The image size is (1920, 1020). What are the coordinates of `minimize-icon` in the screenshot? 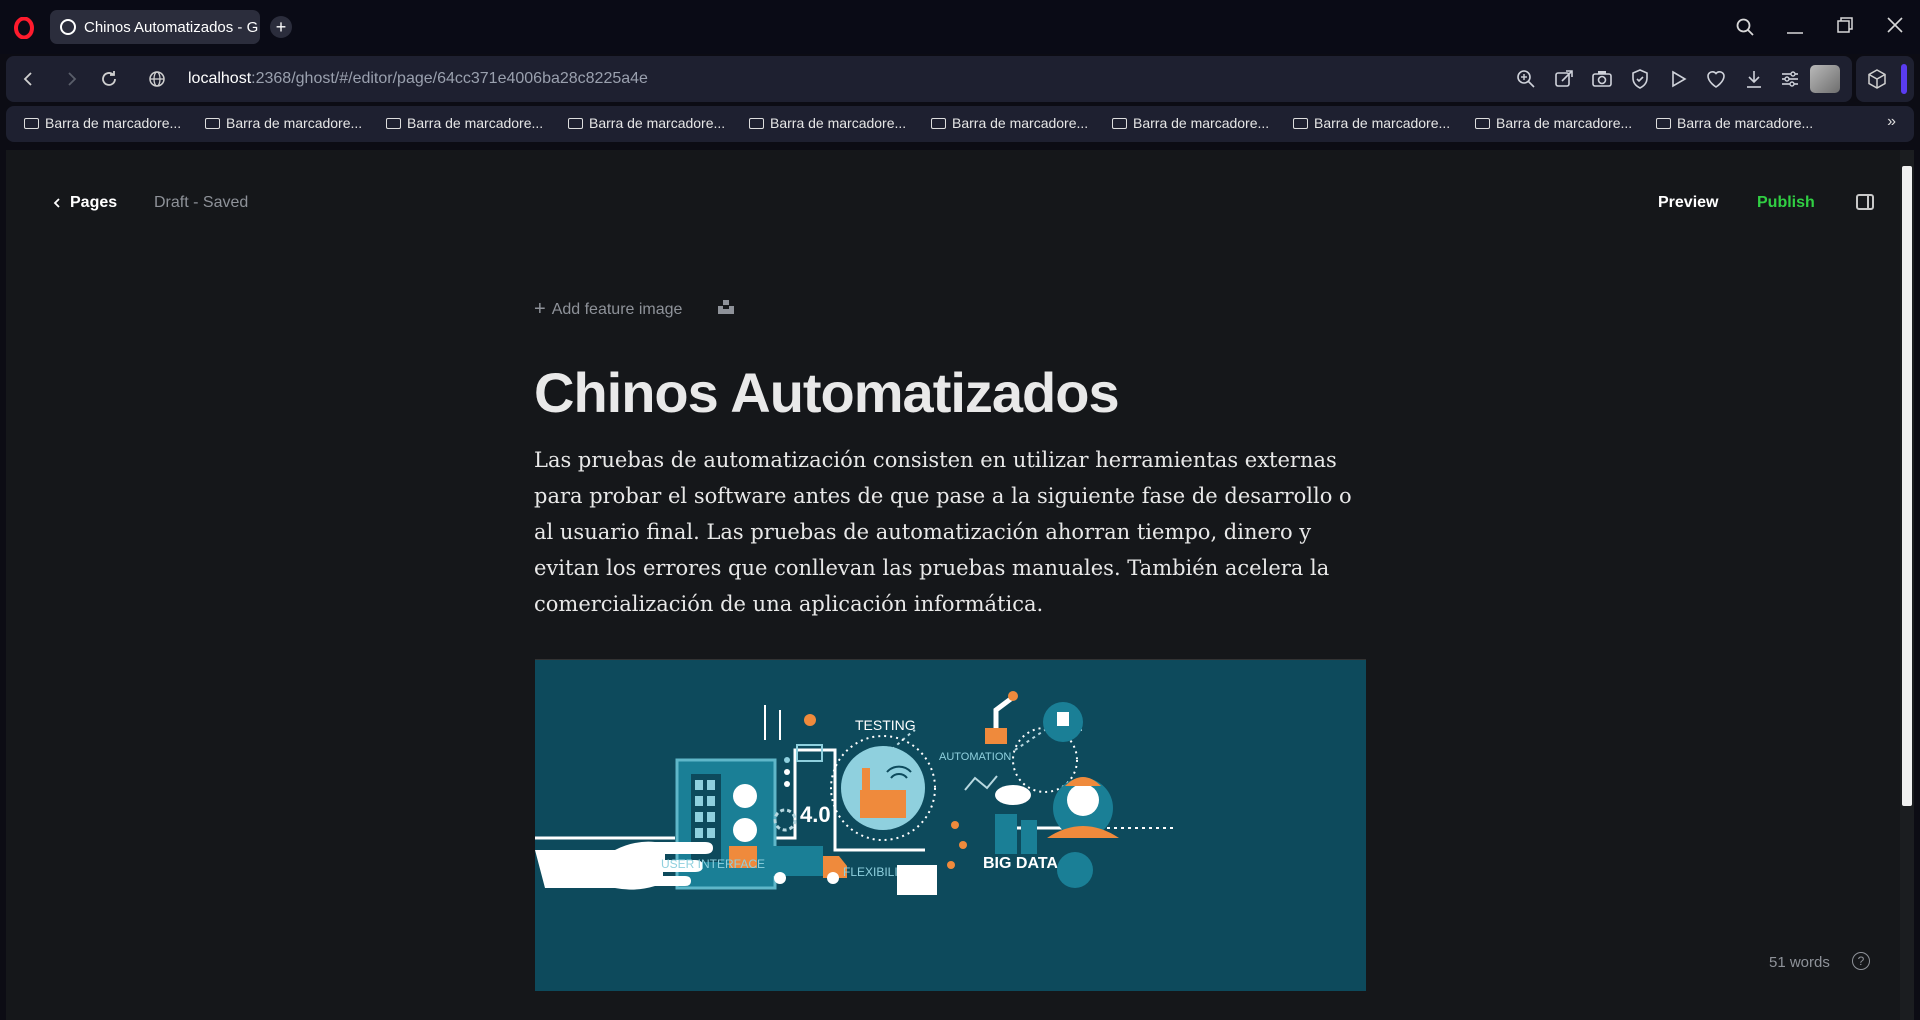 It's located at (1795, 27).